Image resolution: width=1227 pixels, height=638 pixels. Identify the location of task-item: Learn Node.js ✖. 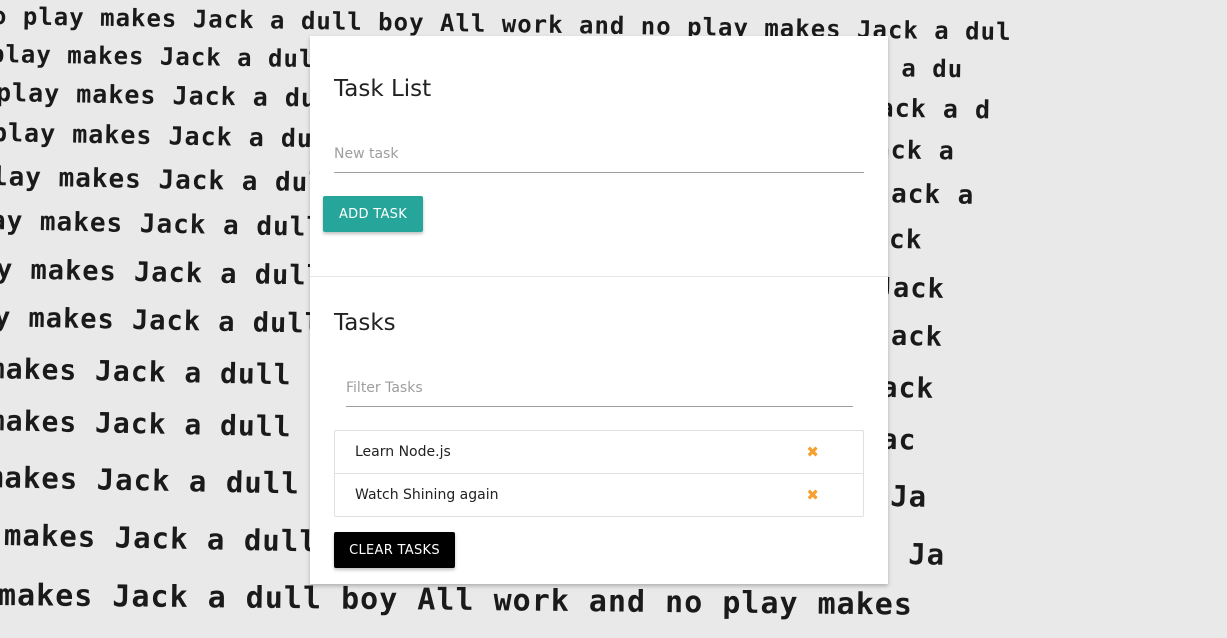
(599, 452).